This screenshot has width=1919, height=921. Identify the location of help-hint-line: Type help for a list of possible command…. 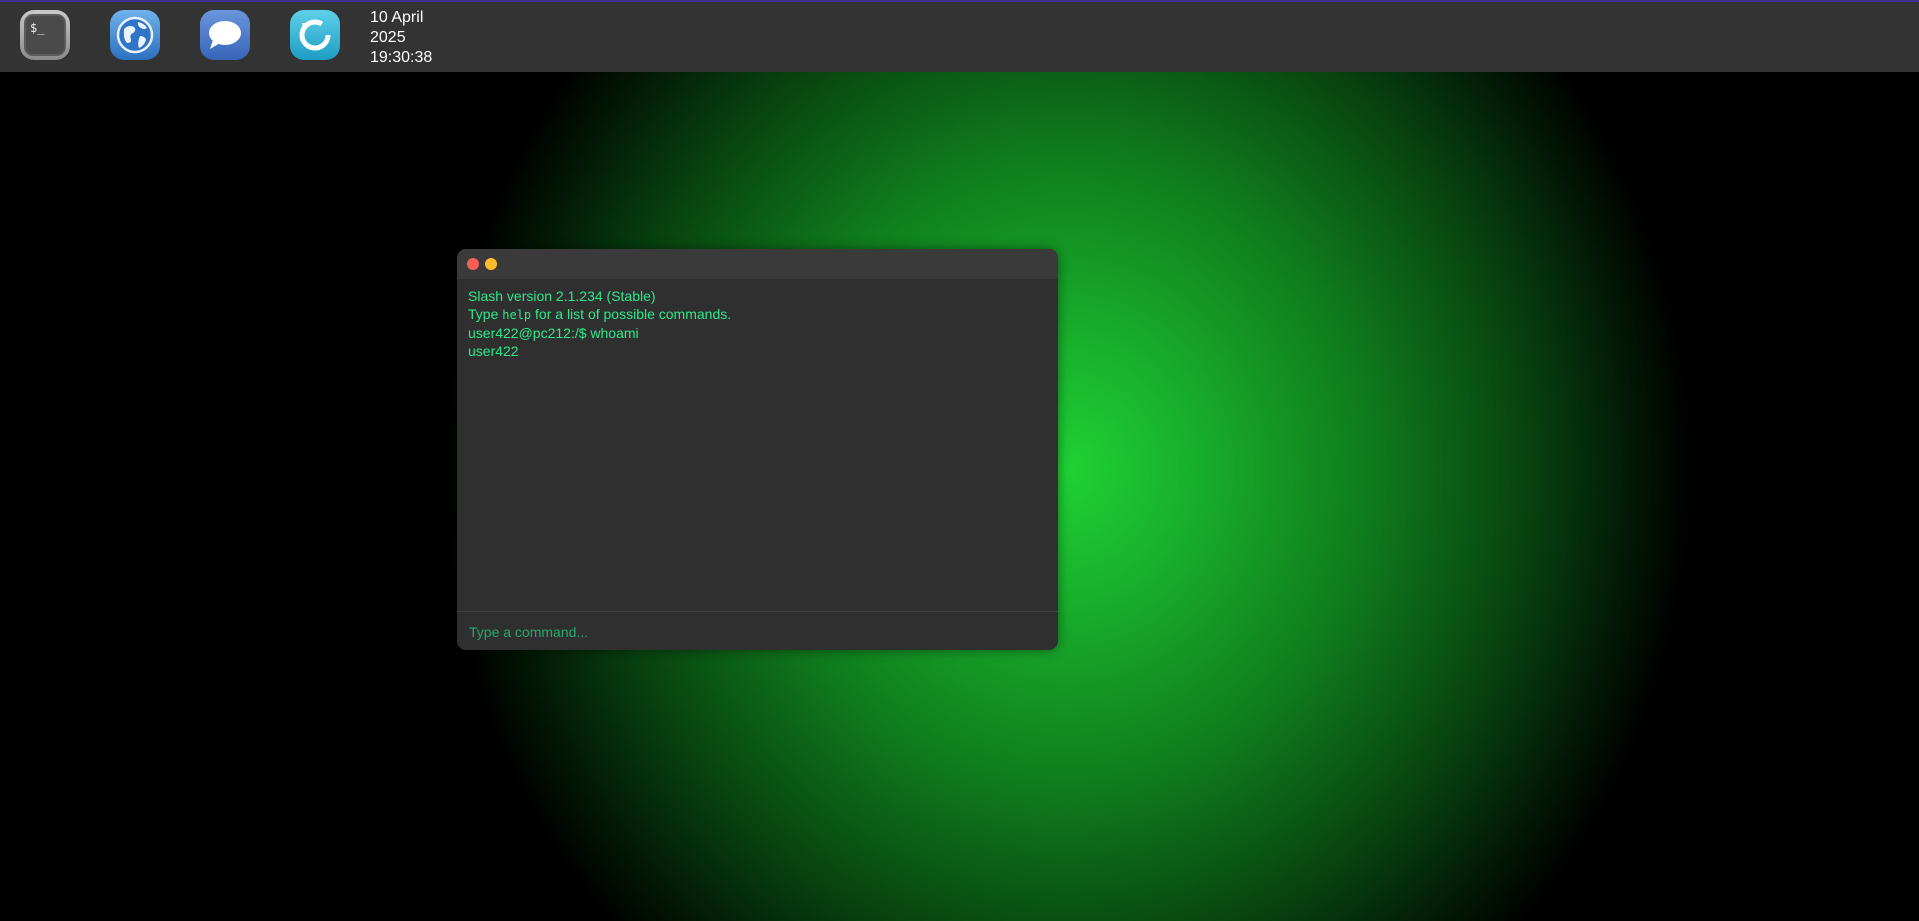
(758, 314).